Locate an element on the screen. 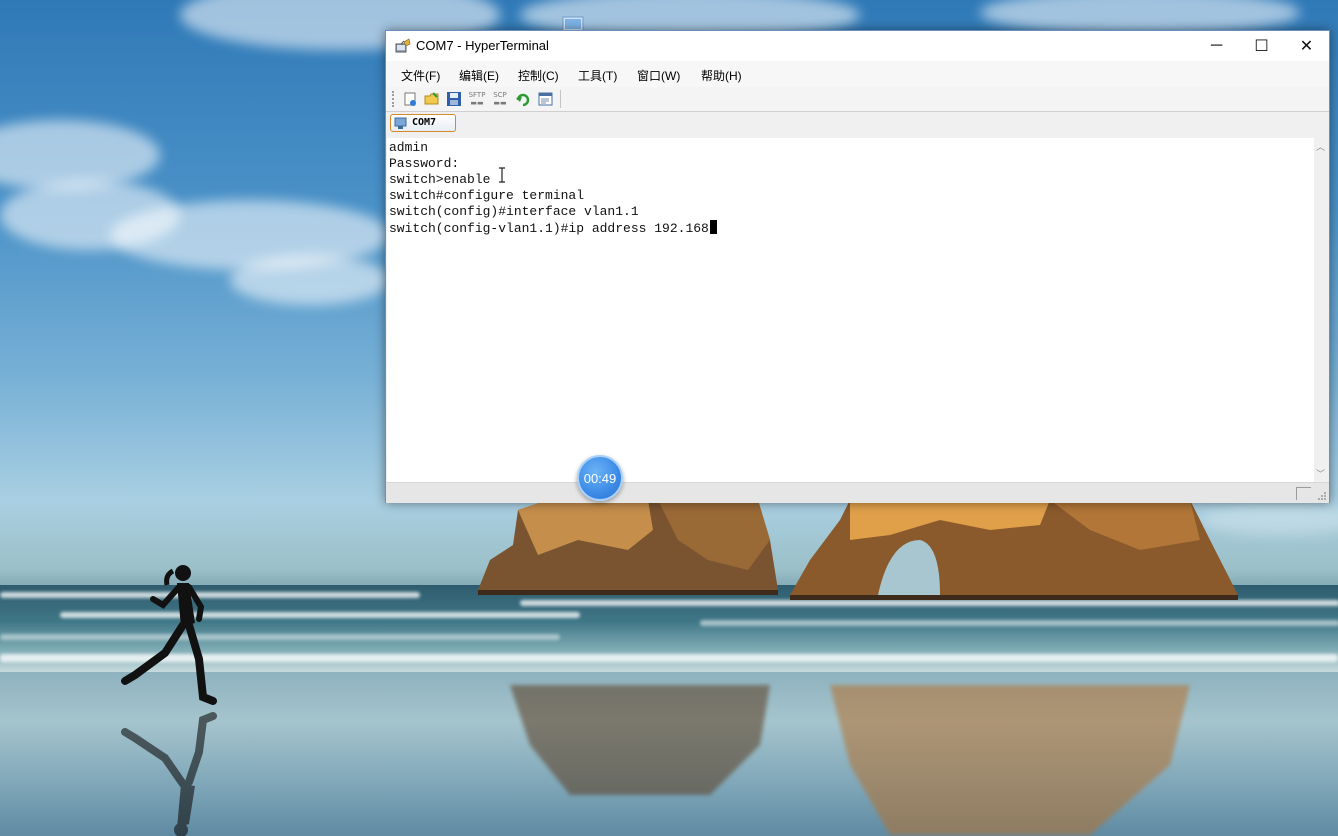  timer-text: 00:49 is located at coordinates (600, 478).